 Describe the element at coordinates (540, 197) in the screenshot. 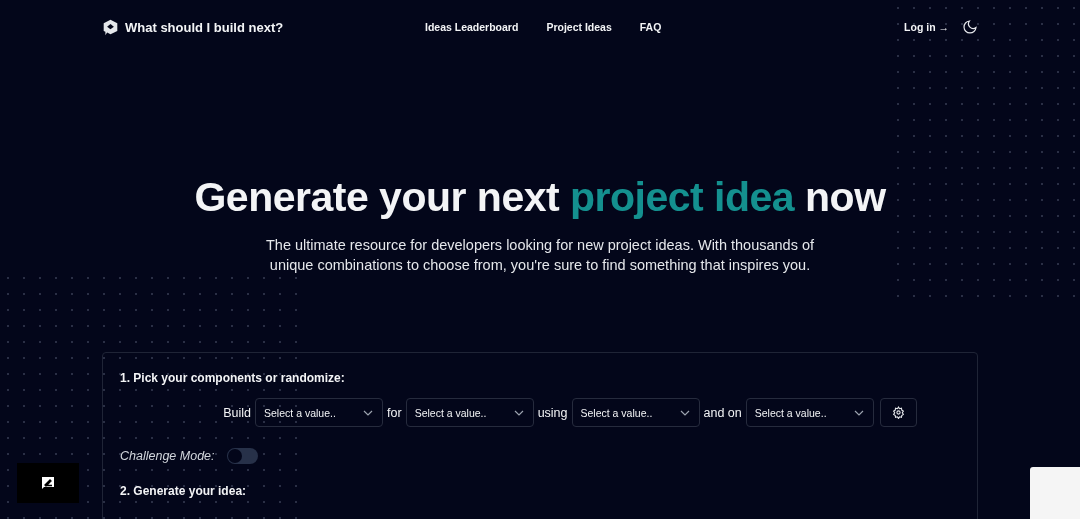

I see `hero-title: Generate your next project idea now` at that location.